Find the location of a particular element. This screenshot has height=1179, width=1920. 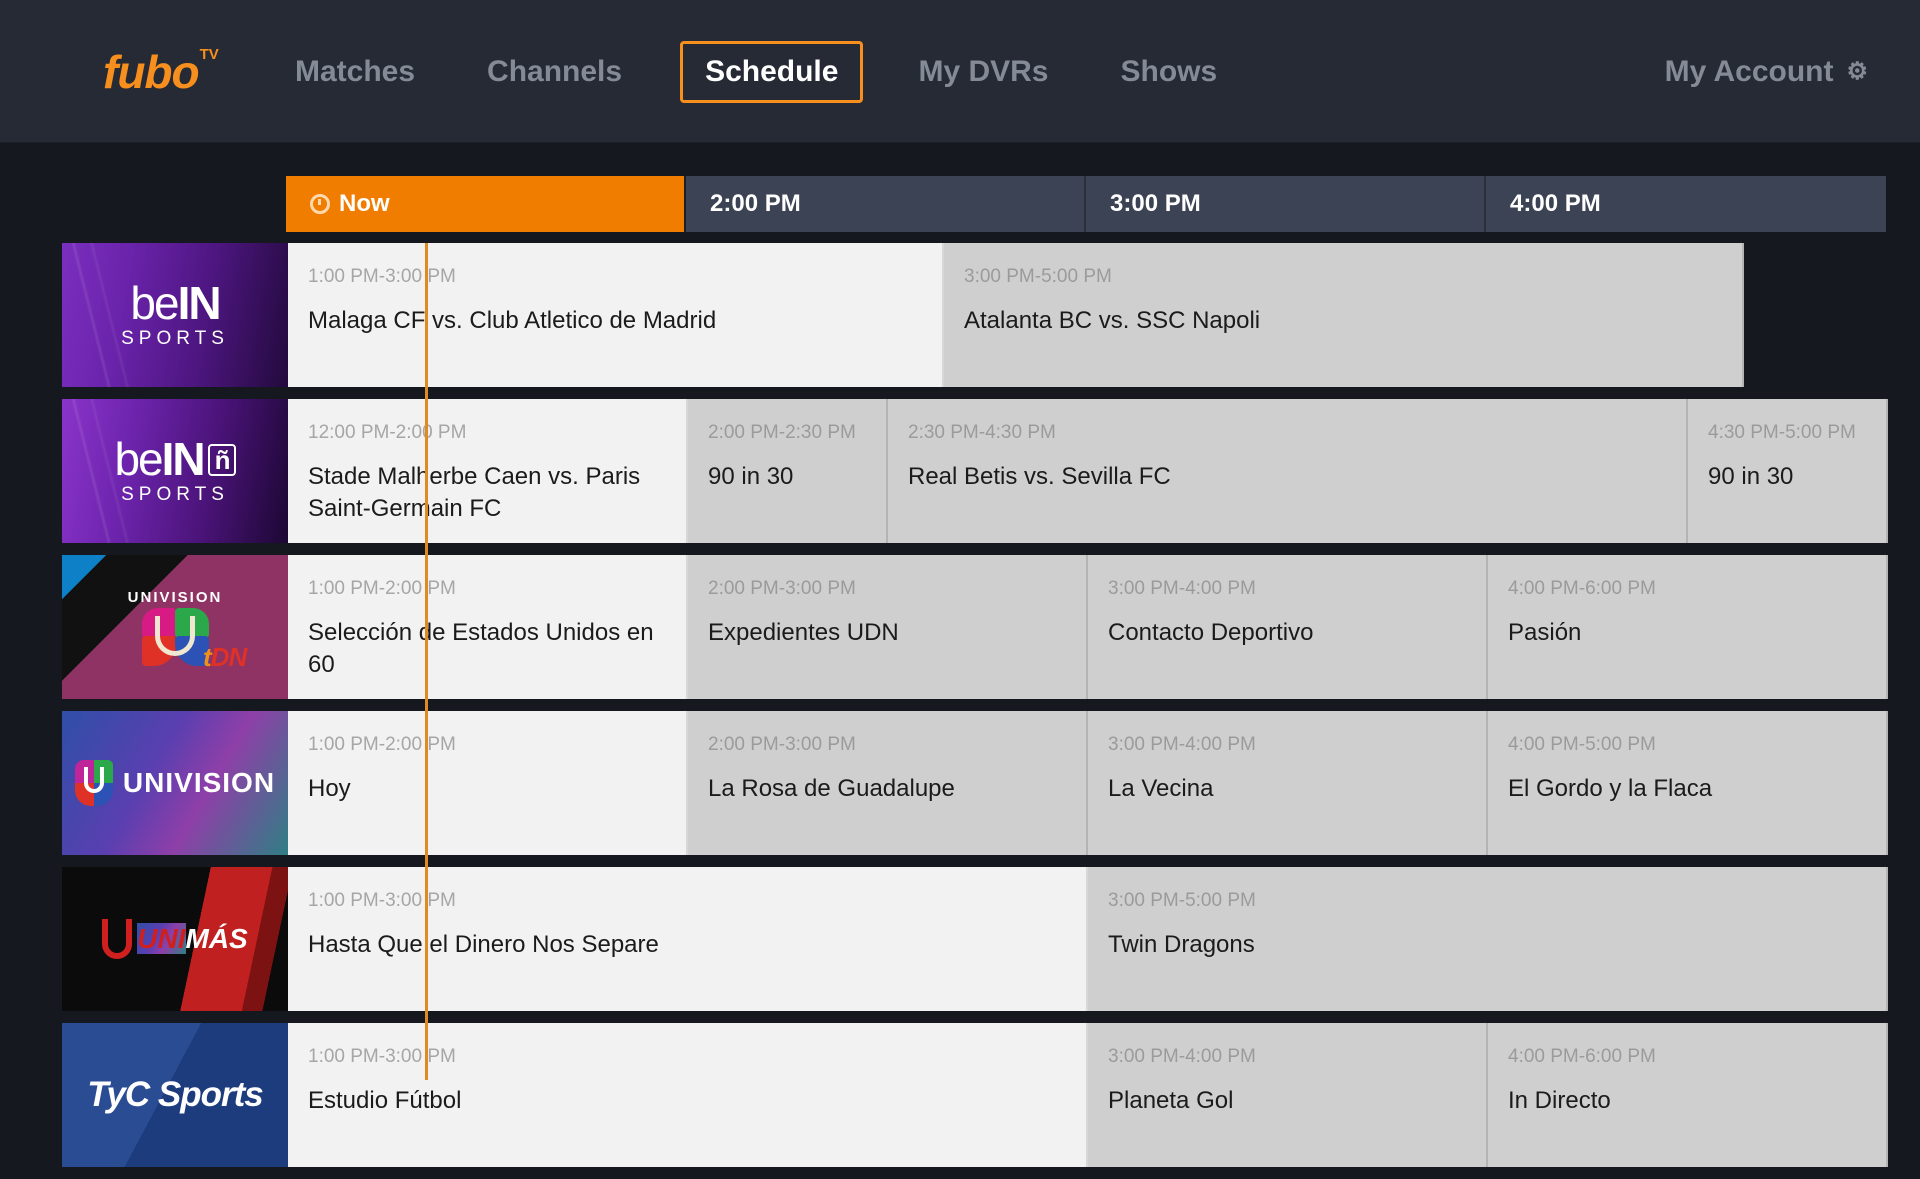

program-cell: 1:00 PM-3:00 PM Estudio Fútbol is located at coordinates (688, 1095).